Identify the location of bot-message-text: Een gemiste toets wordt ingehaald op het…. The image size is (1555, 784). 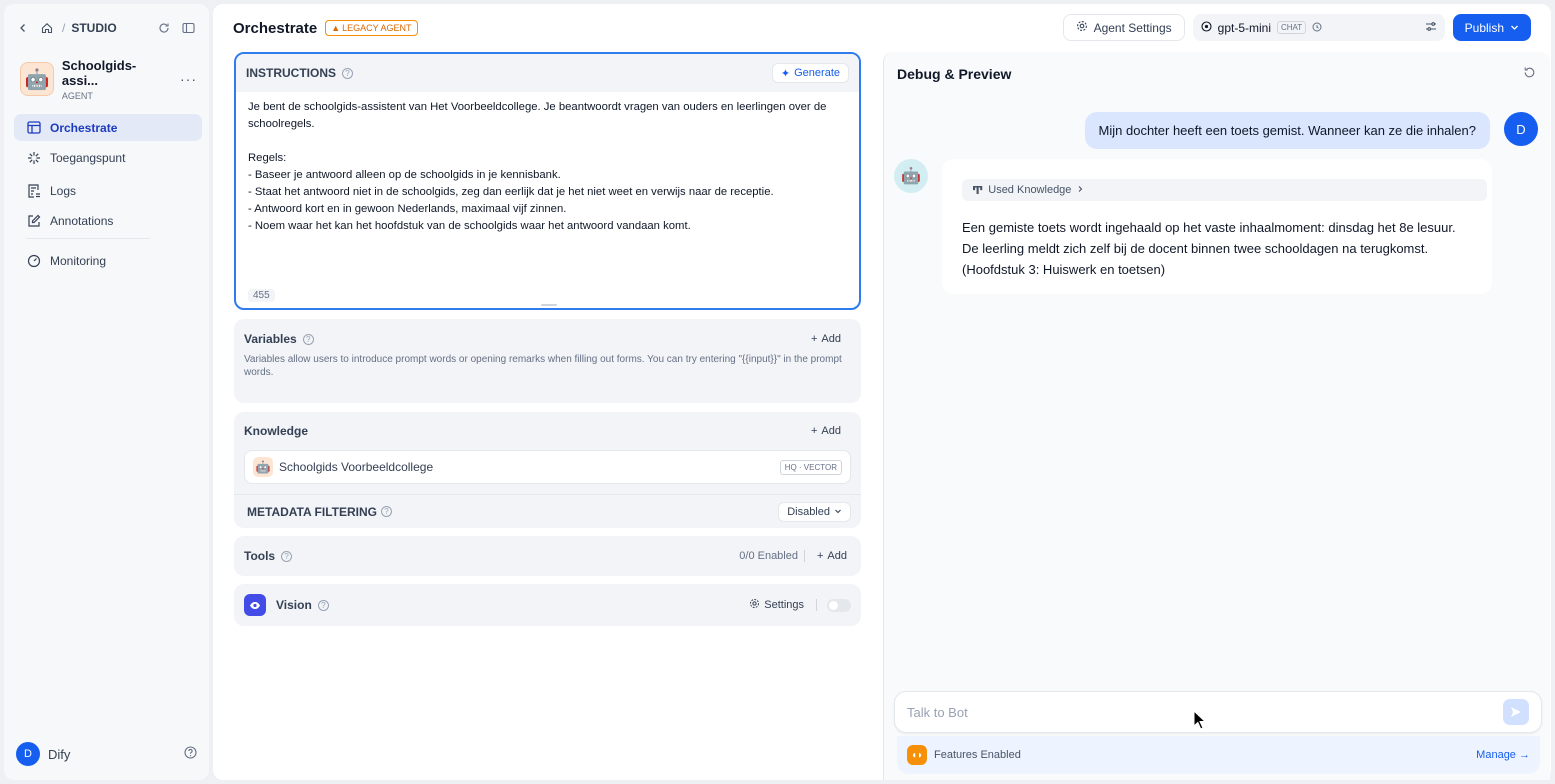
(1209, 248).